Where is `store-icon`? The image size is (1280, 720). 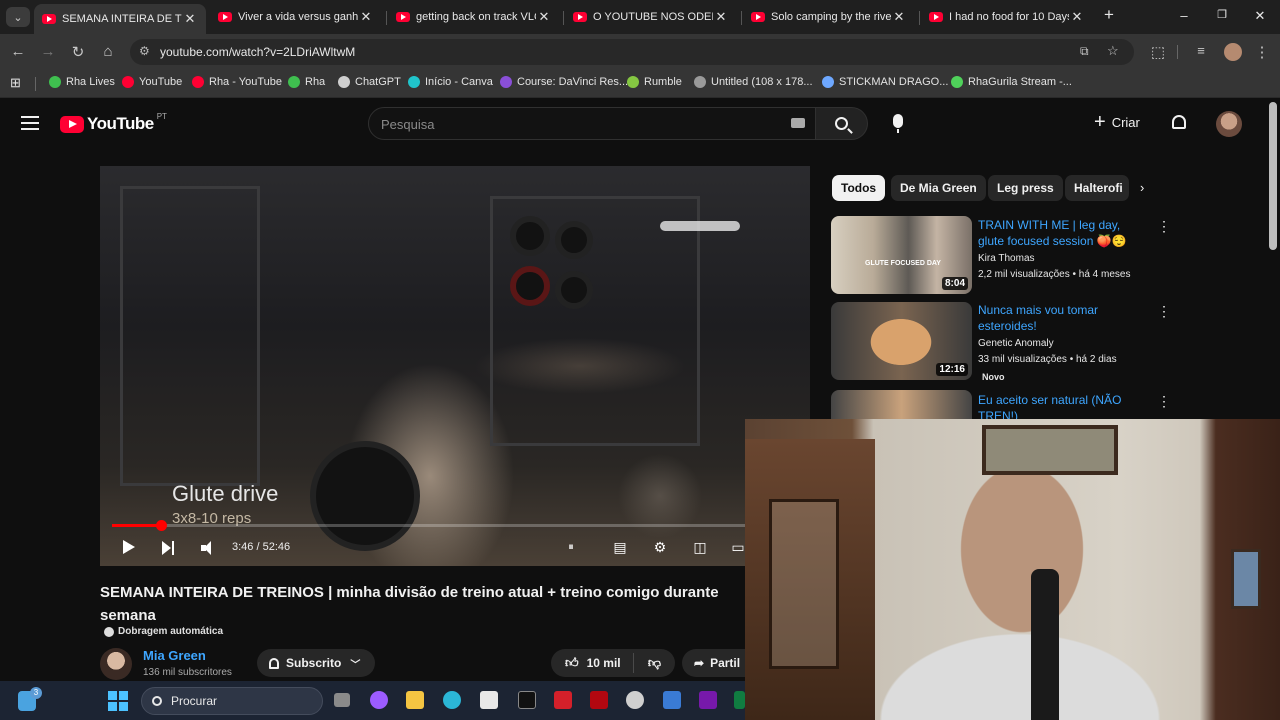
store-icon is located at coordinates (489, 700).